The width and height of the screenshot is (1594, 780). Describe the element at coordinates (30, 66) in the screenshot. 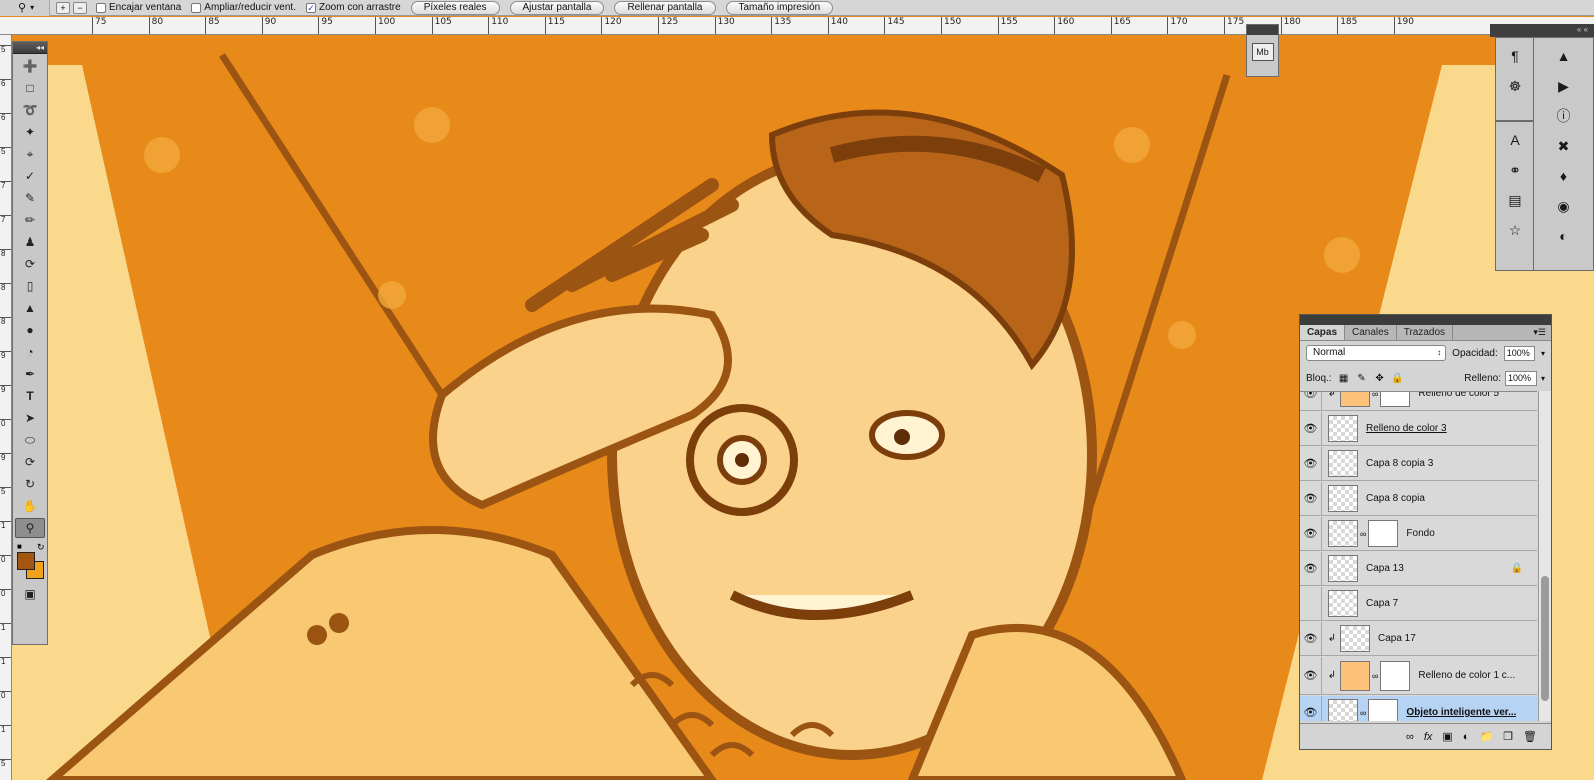

I see `move-tool-icon: ➕` at that location.